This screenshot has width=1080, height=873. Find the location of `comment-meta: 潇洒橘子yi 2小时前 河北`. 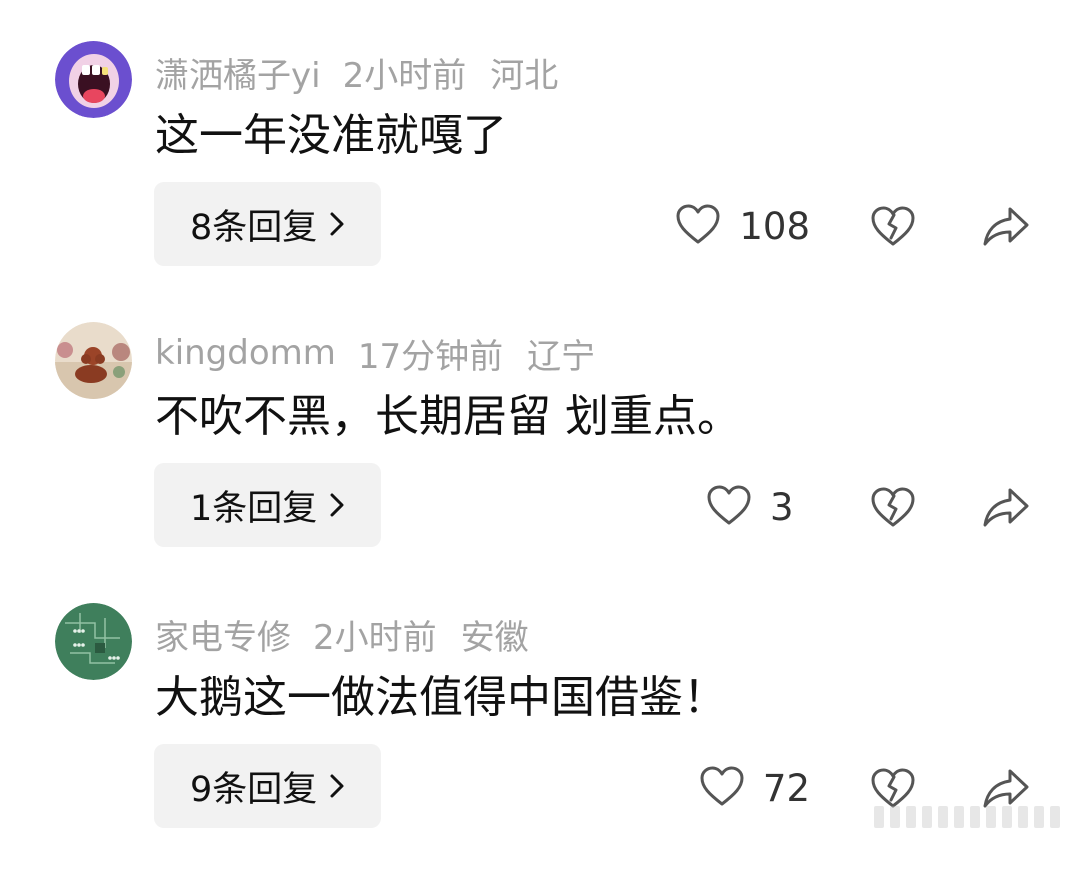

comment-meta: 潇洒橘子yi 2小时前 河北 is located at coordinates (356, 72).